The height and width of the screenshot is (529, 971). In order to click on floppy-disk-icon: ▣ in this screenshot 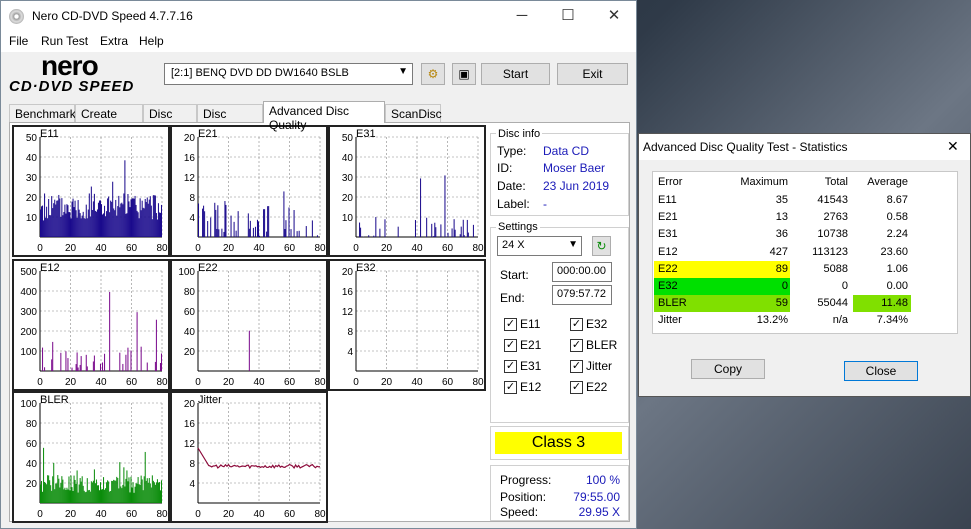, I will do `click(464, 74)`.